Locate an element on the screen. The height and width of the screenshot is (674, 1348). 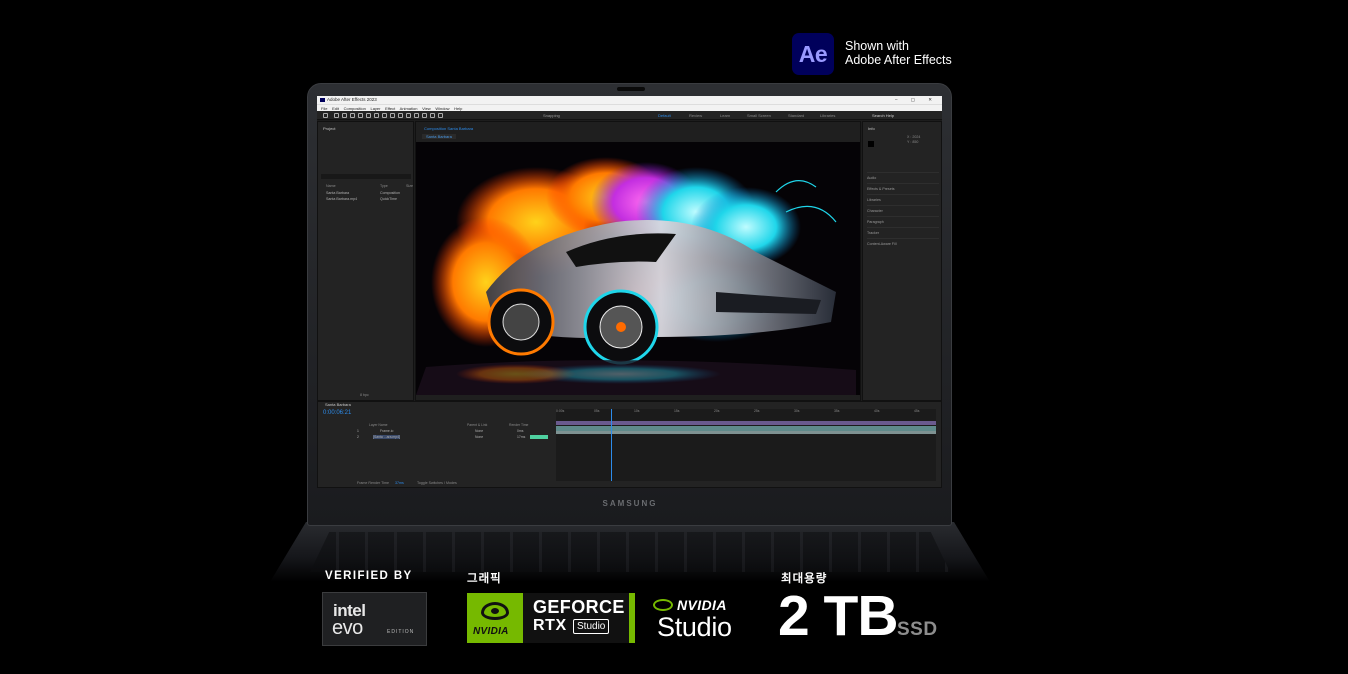
edition-label: EDITION is located at coordinates (401, 632).